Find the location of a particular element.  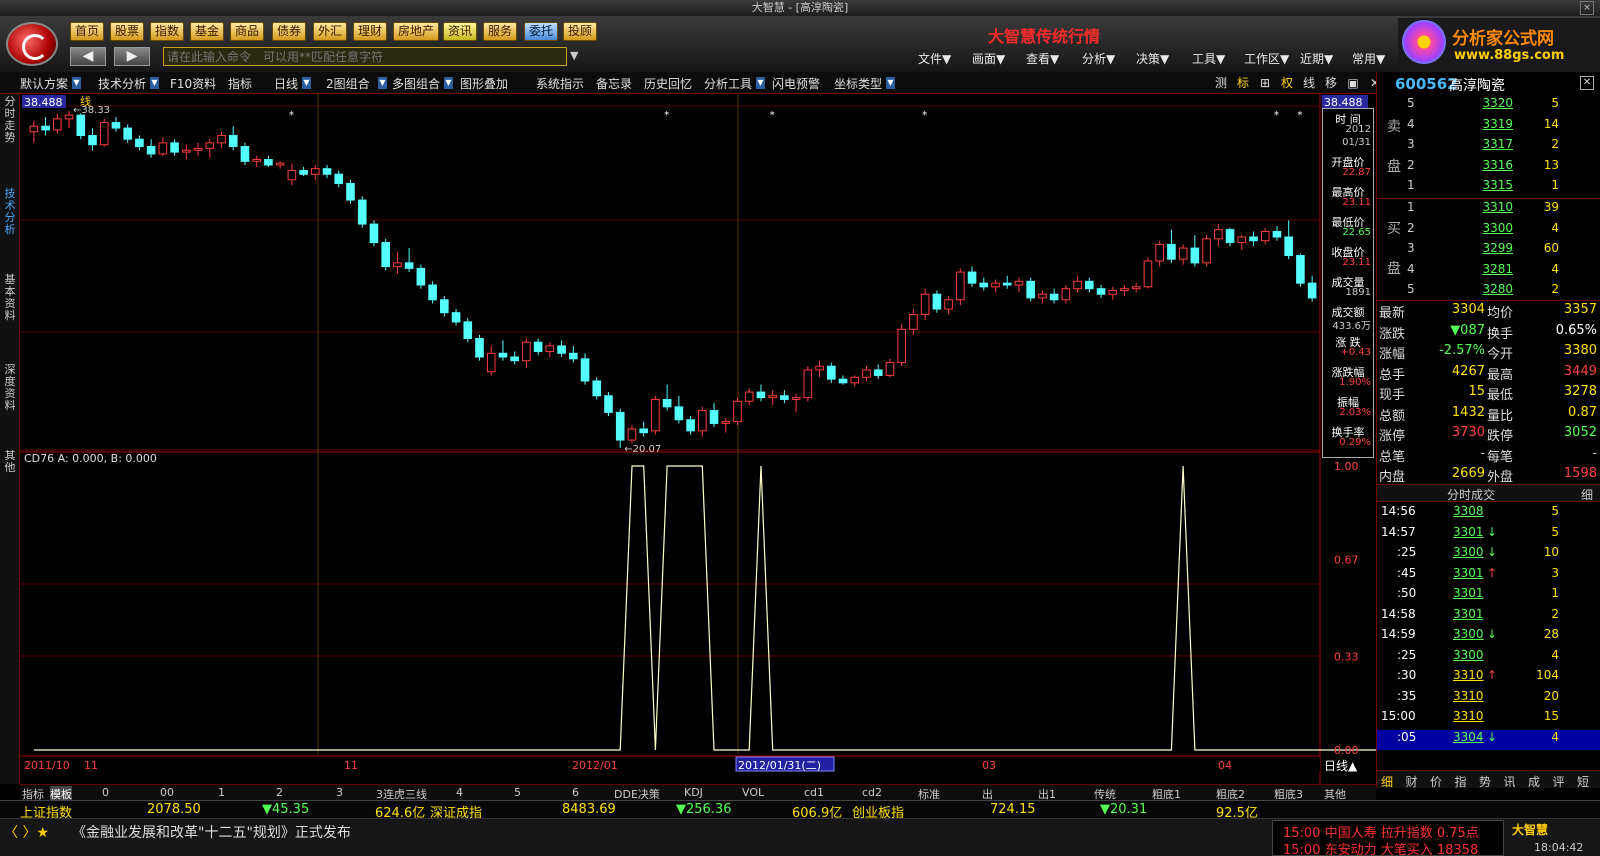

indicator-tab: 1 is located at coordinates (221, 792).